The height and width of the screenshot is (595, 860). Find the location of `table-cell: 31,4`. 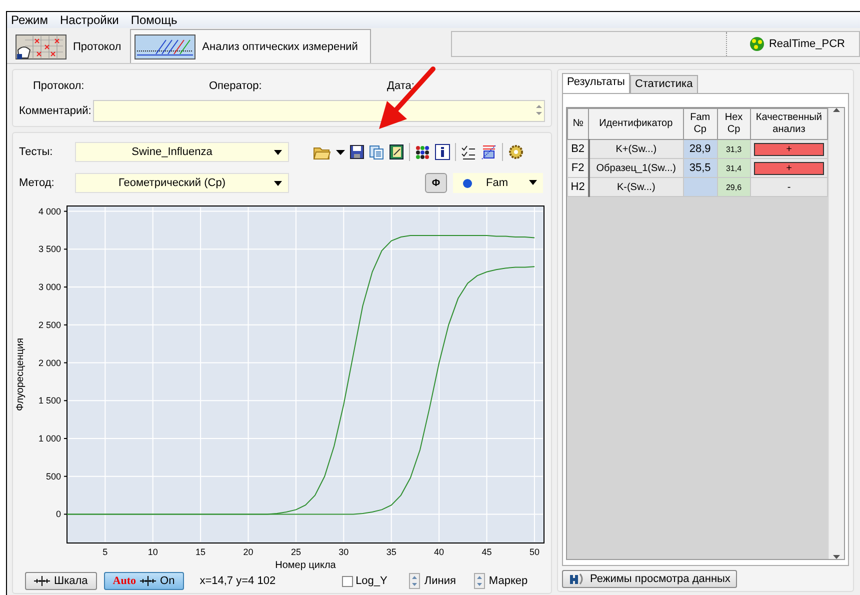

table-cell: 31,4 is located at coordinates (733, 168).